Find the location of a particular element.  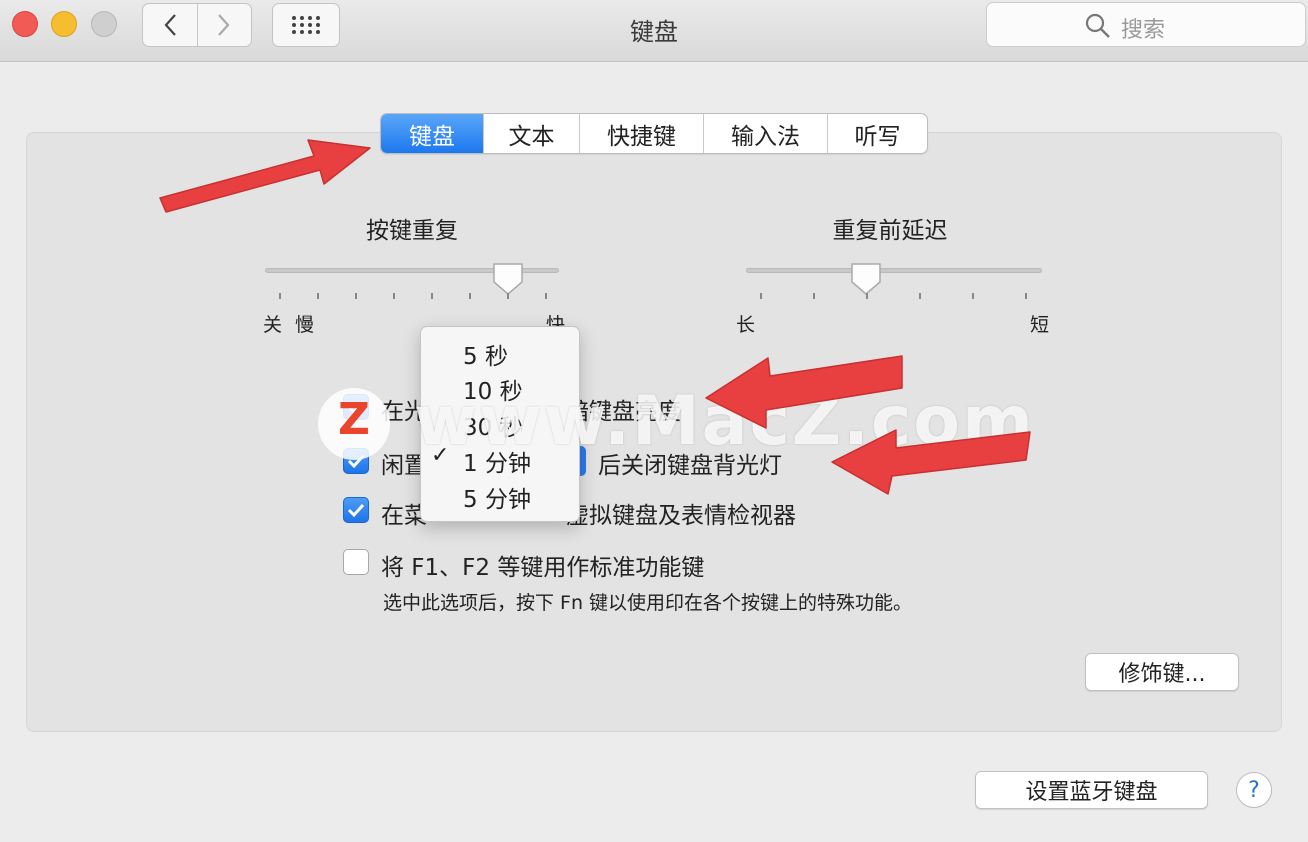

tab-text: 文本 is located at coordinates (531, 133).